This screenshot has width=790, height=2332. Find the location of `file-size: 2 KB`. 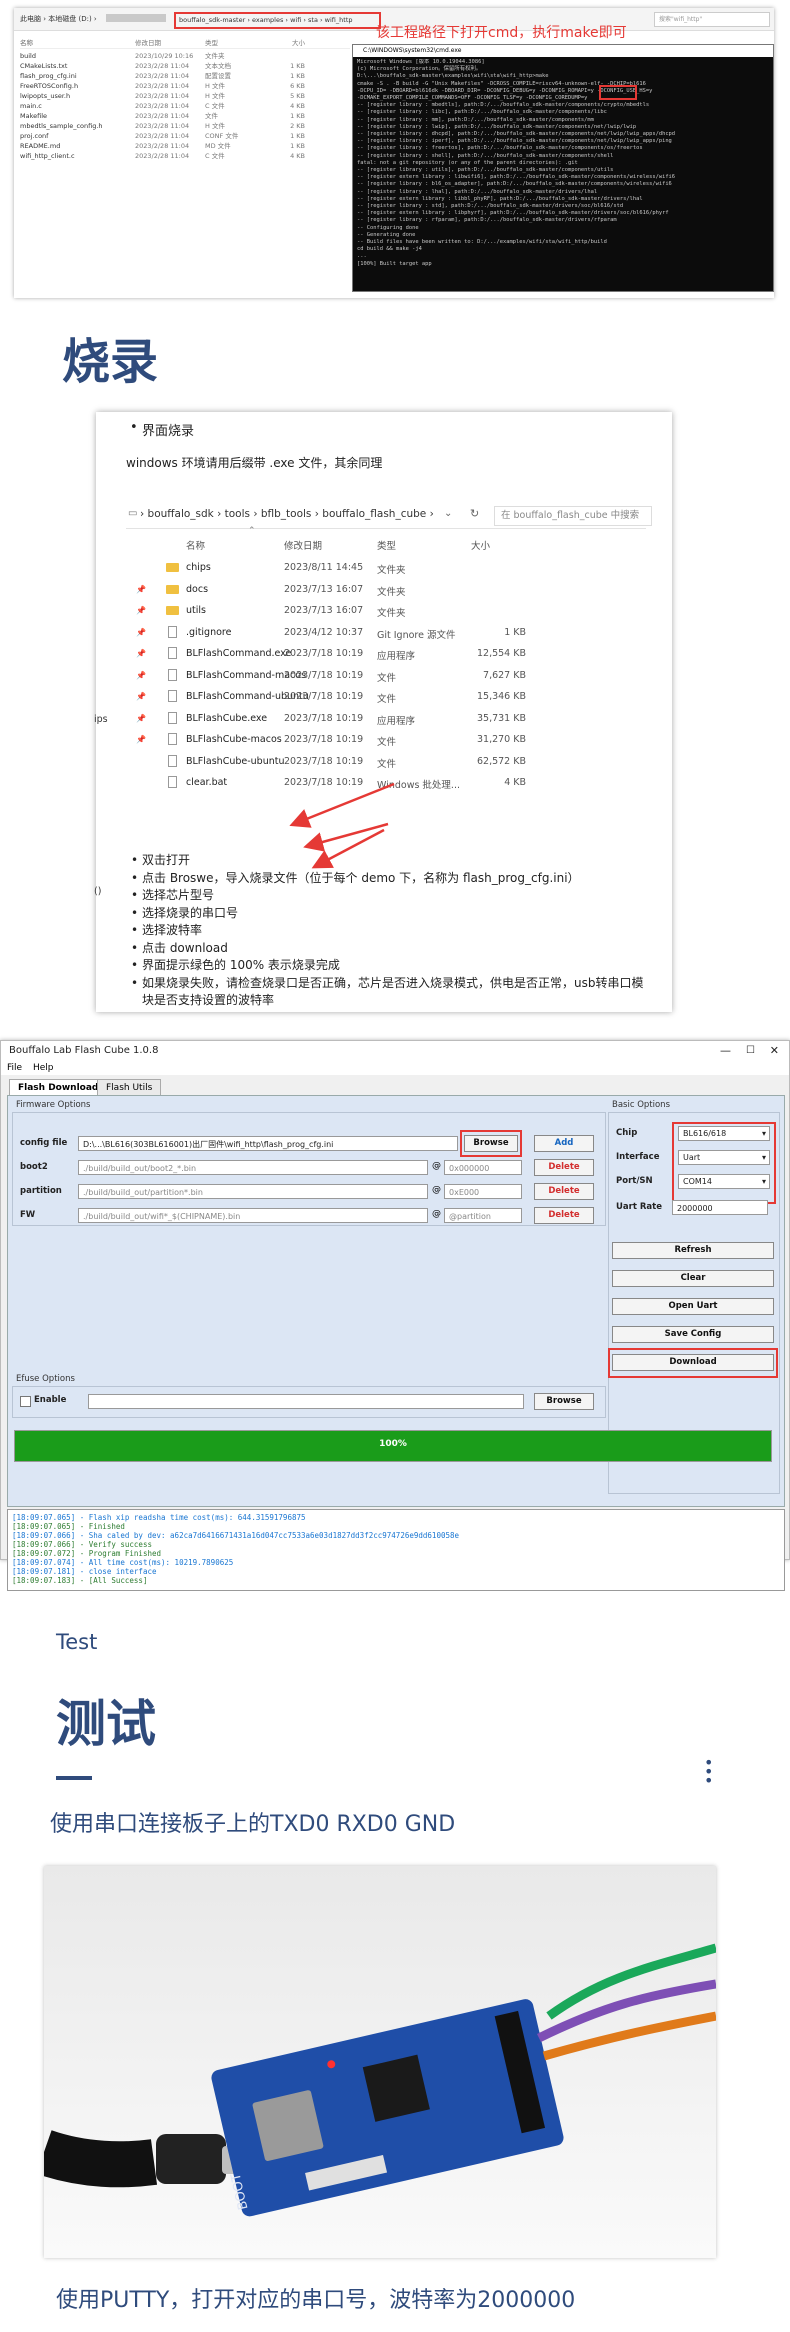

file-size: 2 KB is located at coordinates (297, 126).